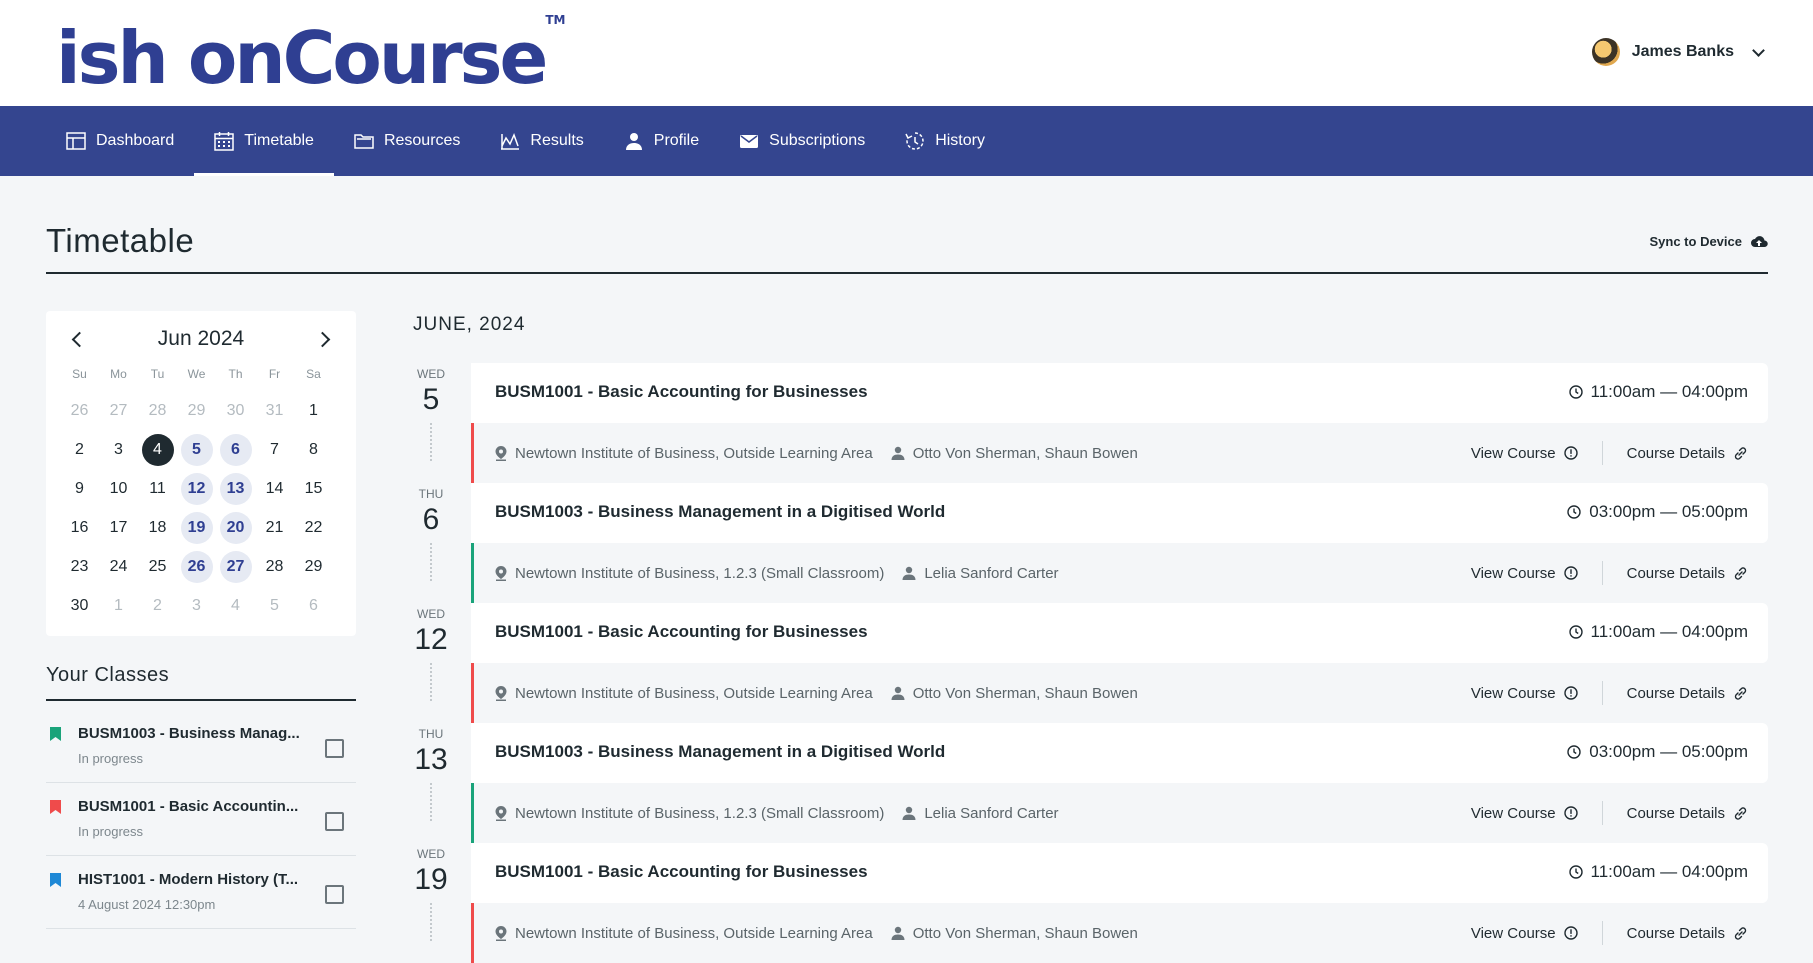  What do you see at coordinates (1575, 632) in the screenshot?
I see `clock-icon` at bounding box center [1575, 632].